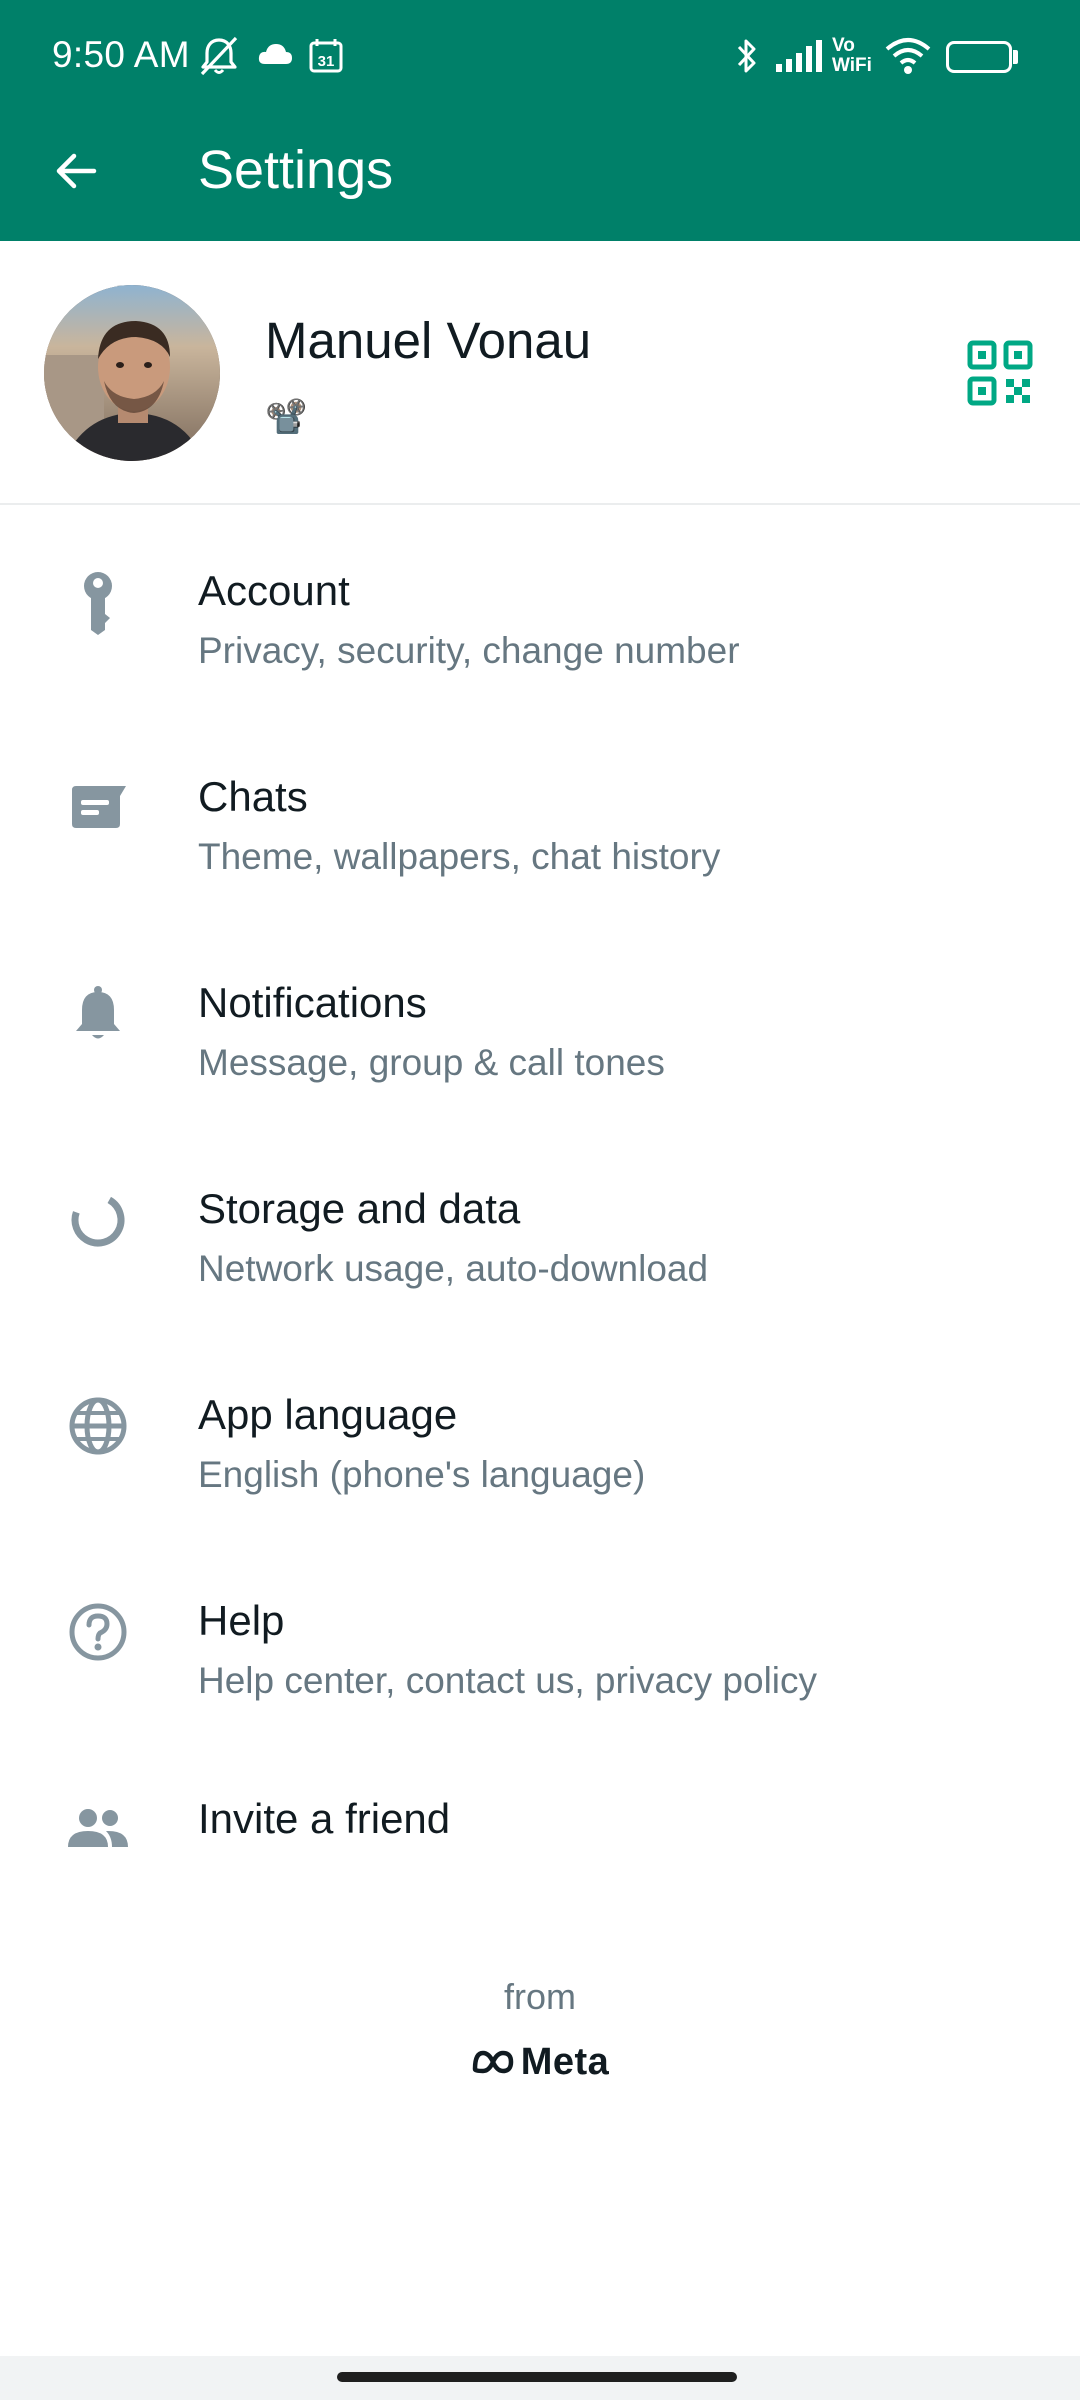 The height and width of the screenshot is (2400, 1080). What do you see at coordinates (326, 61) in the screenshot?
I see `calendar-day: 31` at bounding box center [326, 61].